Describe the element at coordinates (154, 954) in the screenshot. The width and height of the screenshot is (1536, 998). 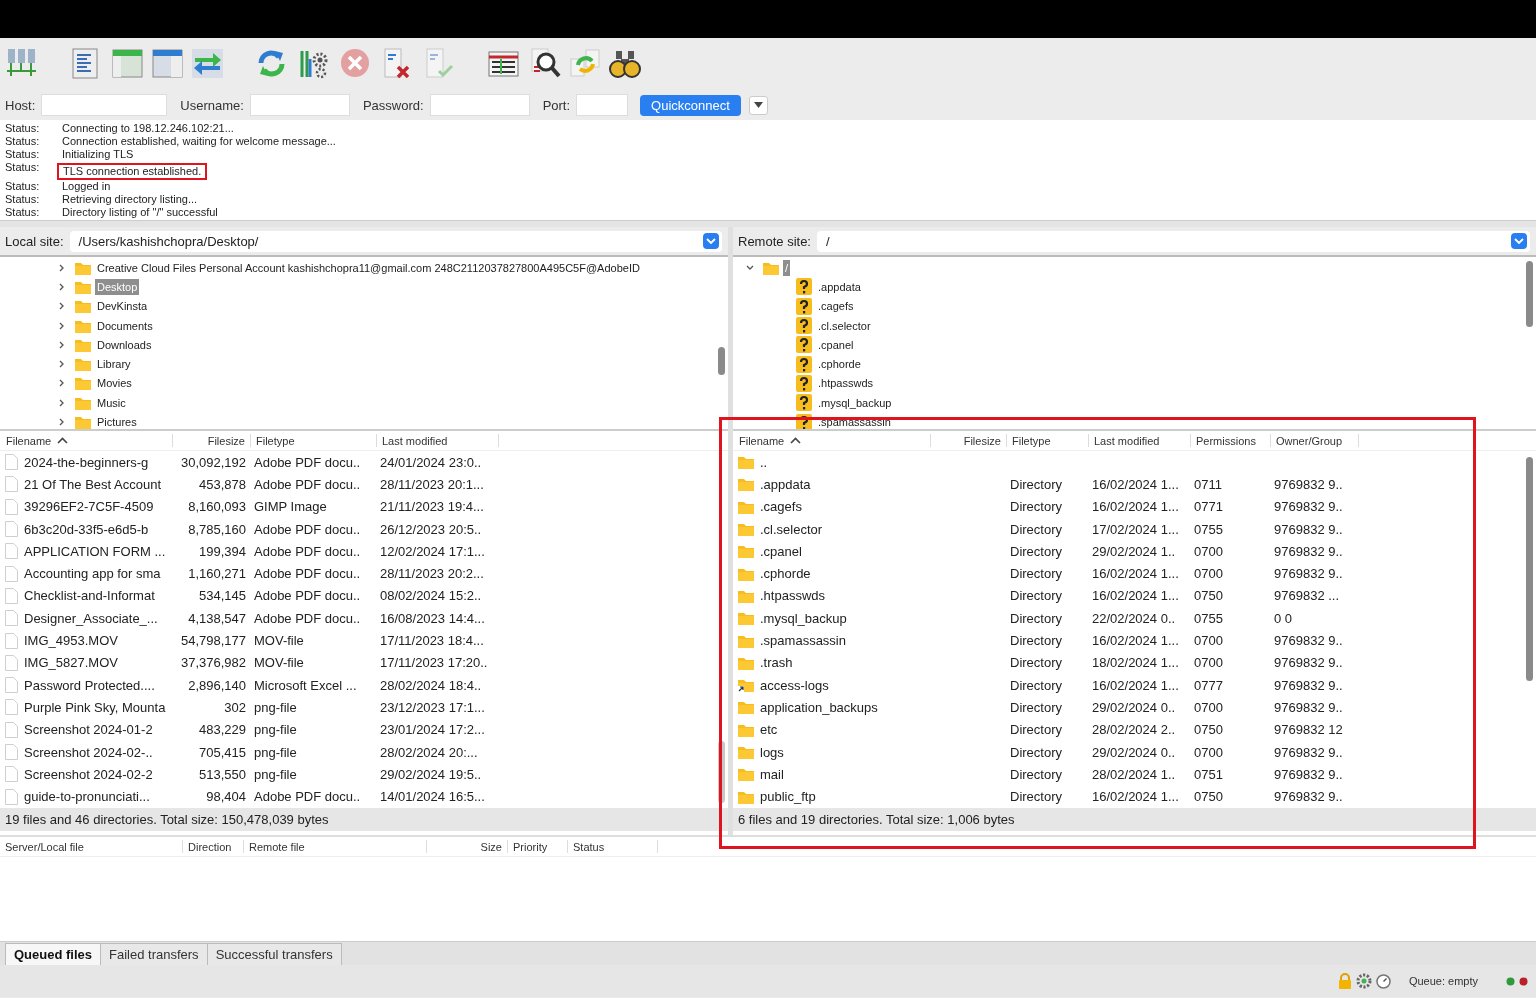
I see `tab: Failed transfers` at that location.